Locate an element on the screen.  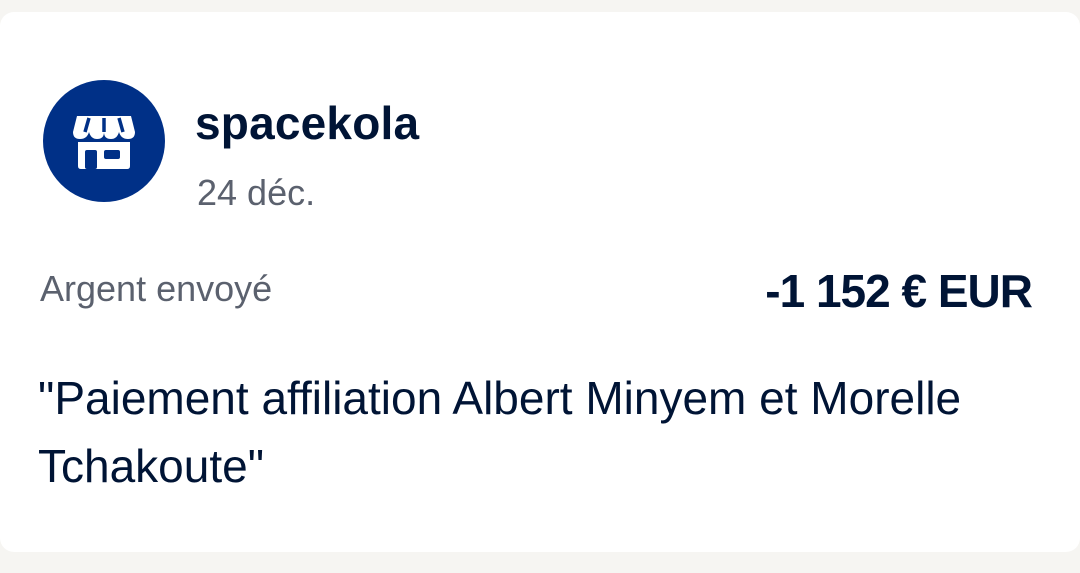
store-icon is located at coordinates (104, 142).